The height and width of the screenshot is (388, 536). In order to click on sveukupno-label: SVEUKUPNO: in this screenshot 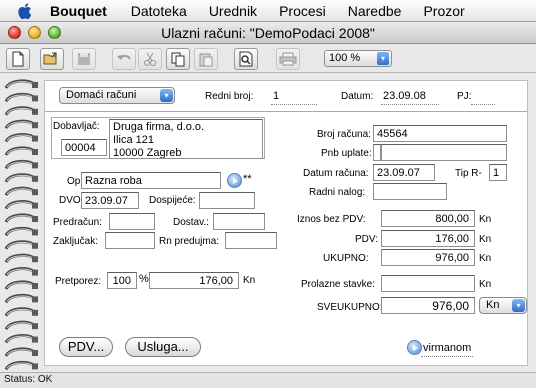, I will do `click(350, 307)`.